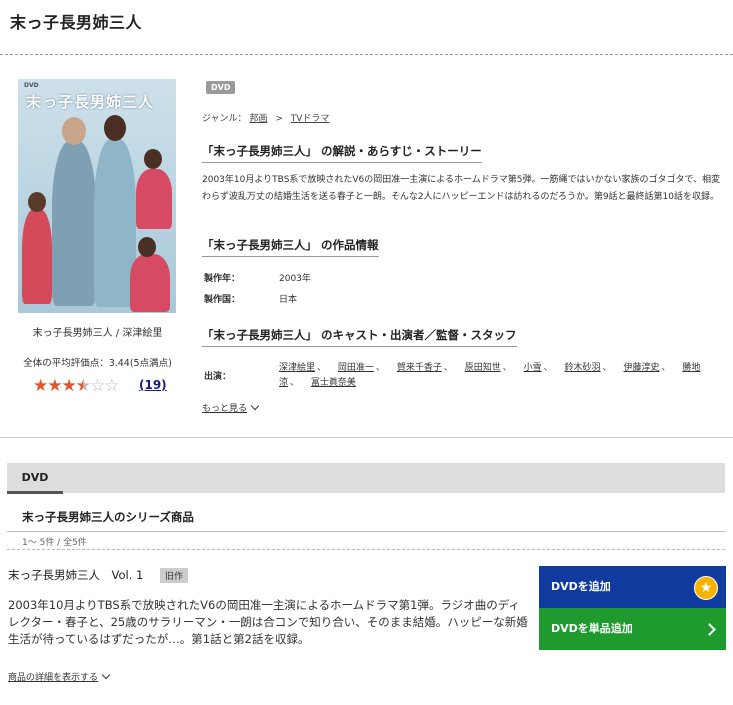  Describe the element at coordinates (581, 586) in the screenshot. I see `add-dvd-label: DVDを追加` at that location.